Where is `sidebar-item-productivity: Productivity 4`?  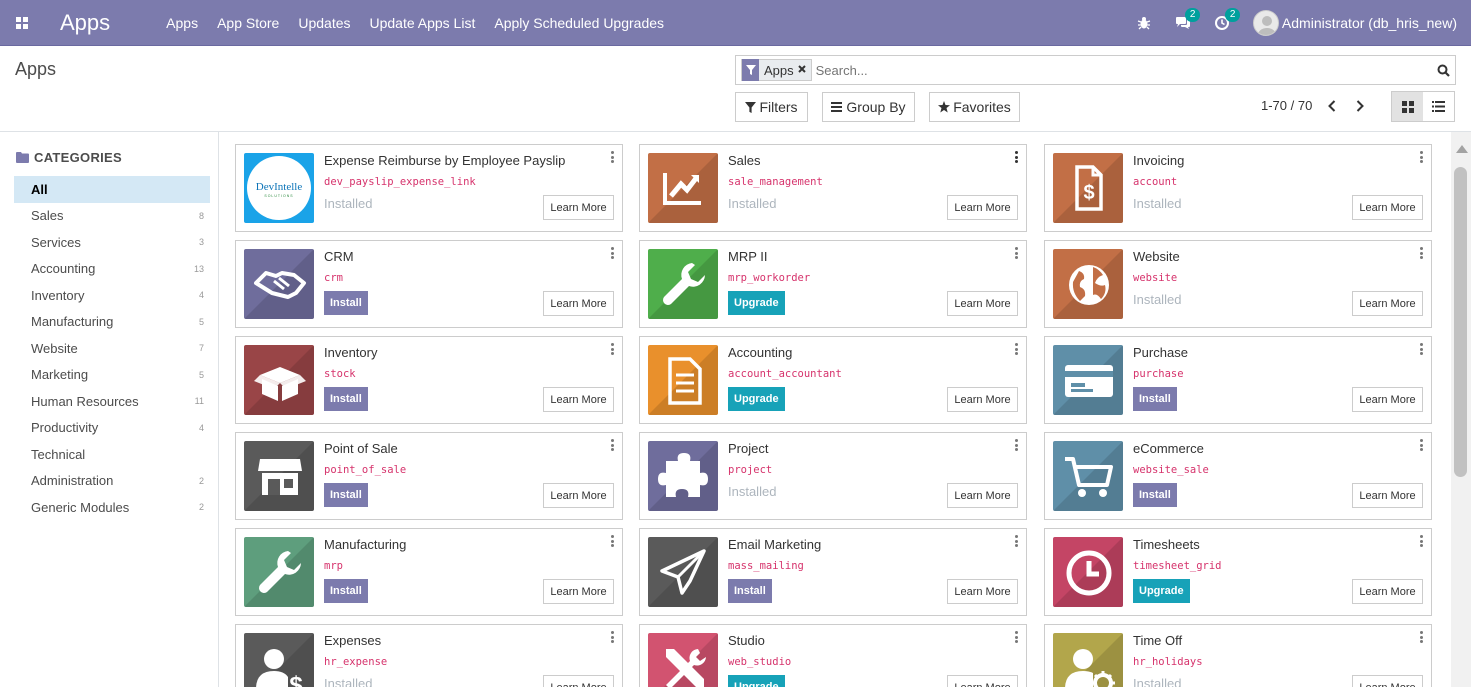
sidebar-item-productivity: Productivity 4 is located at coordinates (112, 428).